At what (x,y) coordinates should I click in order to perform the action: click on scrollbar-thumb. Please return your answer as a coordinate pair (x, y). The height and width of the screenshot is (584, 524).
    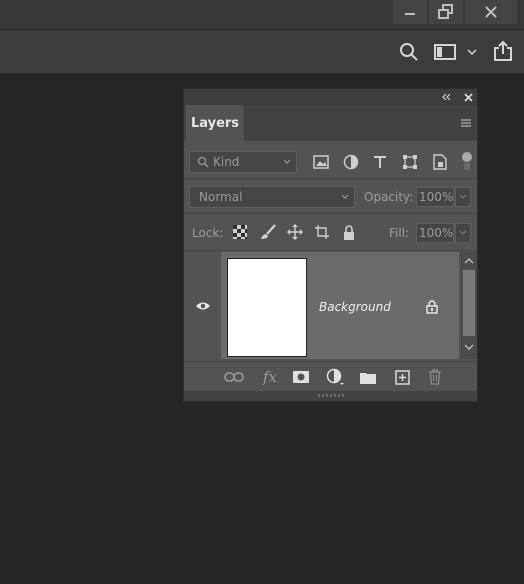
    Looking at the image, I should click on (469, 303).